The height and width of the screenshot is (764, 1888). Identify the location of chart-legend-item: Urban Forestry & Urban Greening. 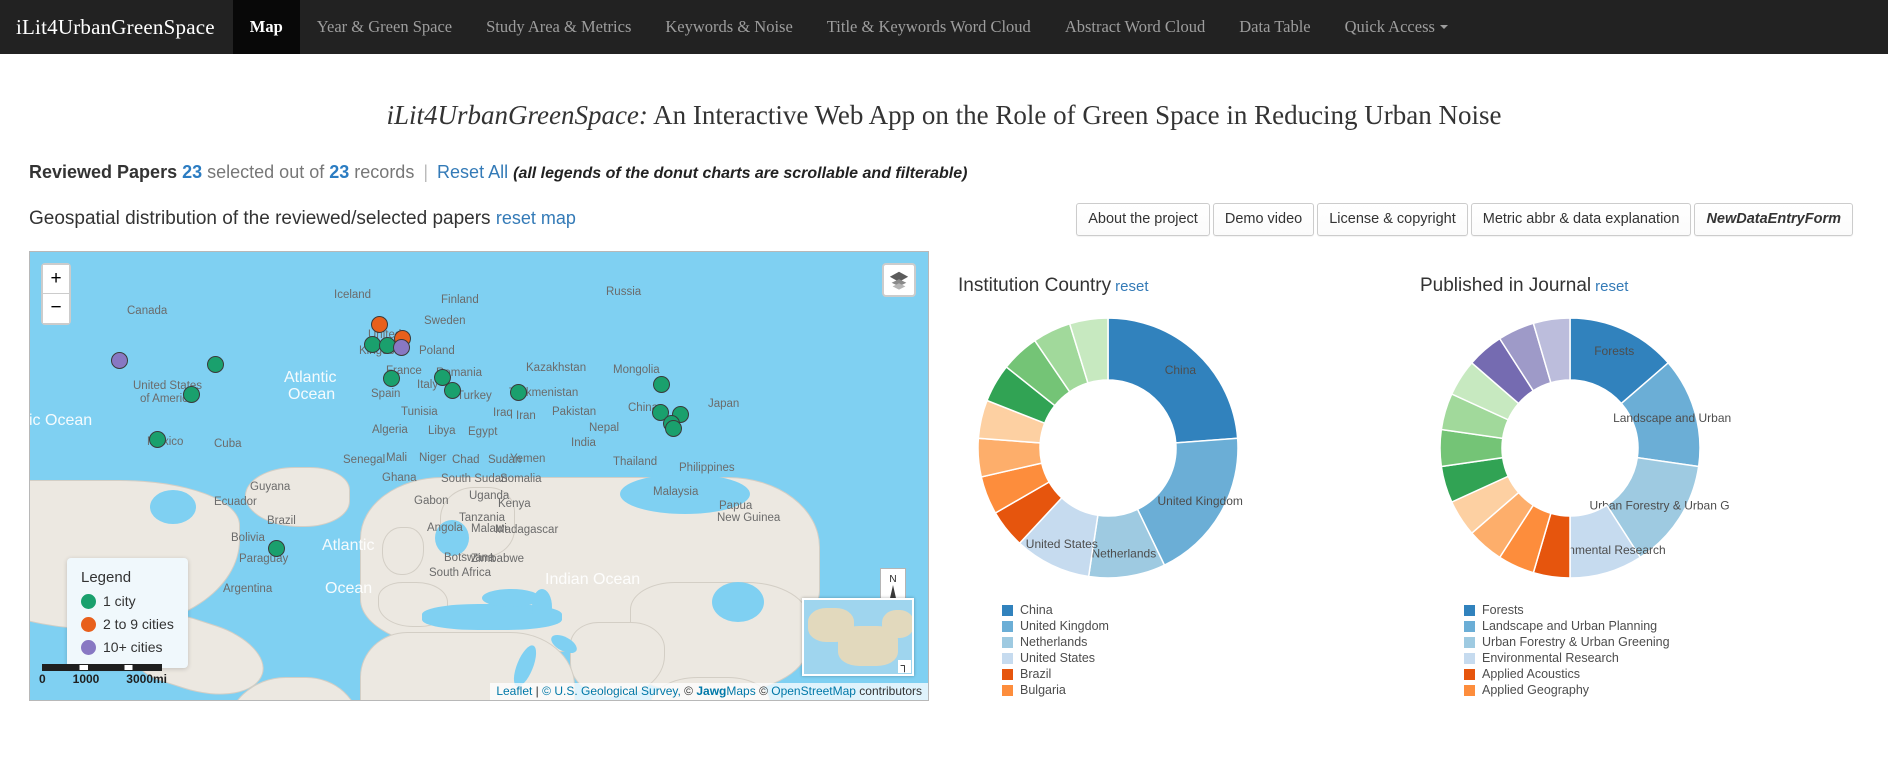
(1587, 642).